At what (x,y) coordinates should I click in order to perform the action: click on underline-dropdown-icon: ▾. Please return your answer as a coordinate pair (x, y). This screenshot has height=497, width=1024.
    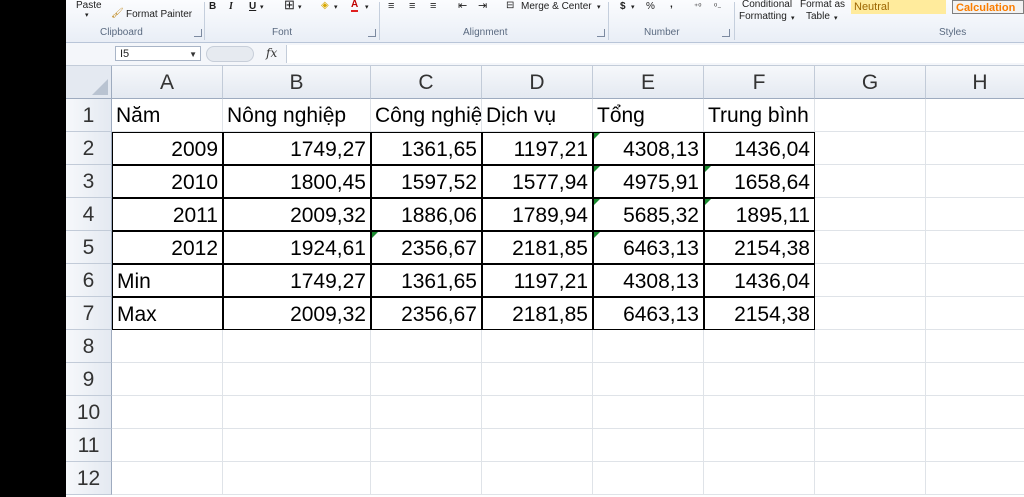
    Looking at the image, I should click on (262, 8).